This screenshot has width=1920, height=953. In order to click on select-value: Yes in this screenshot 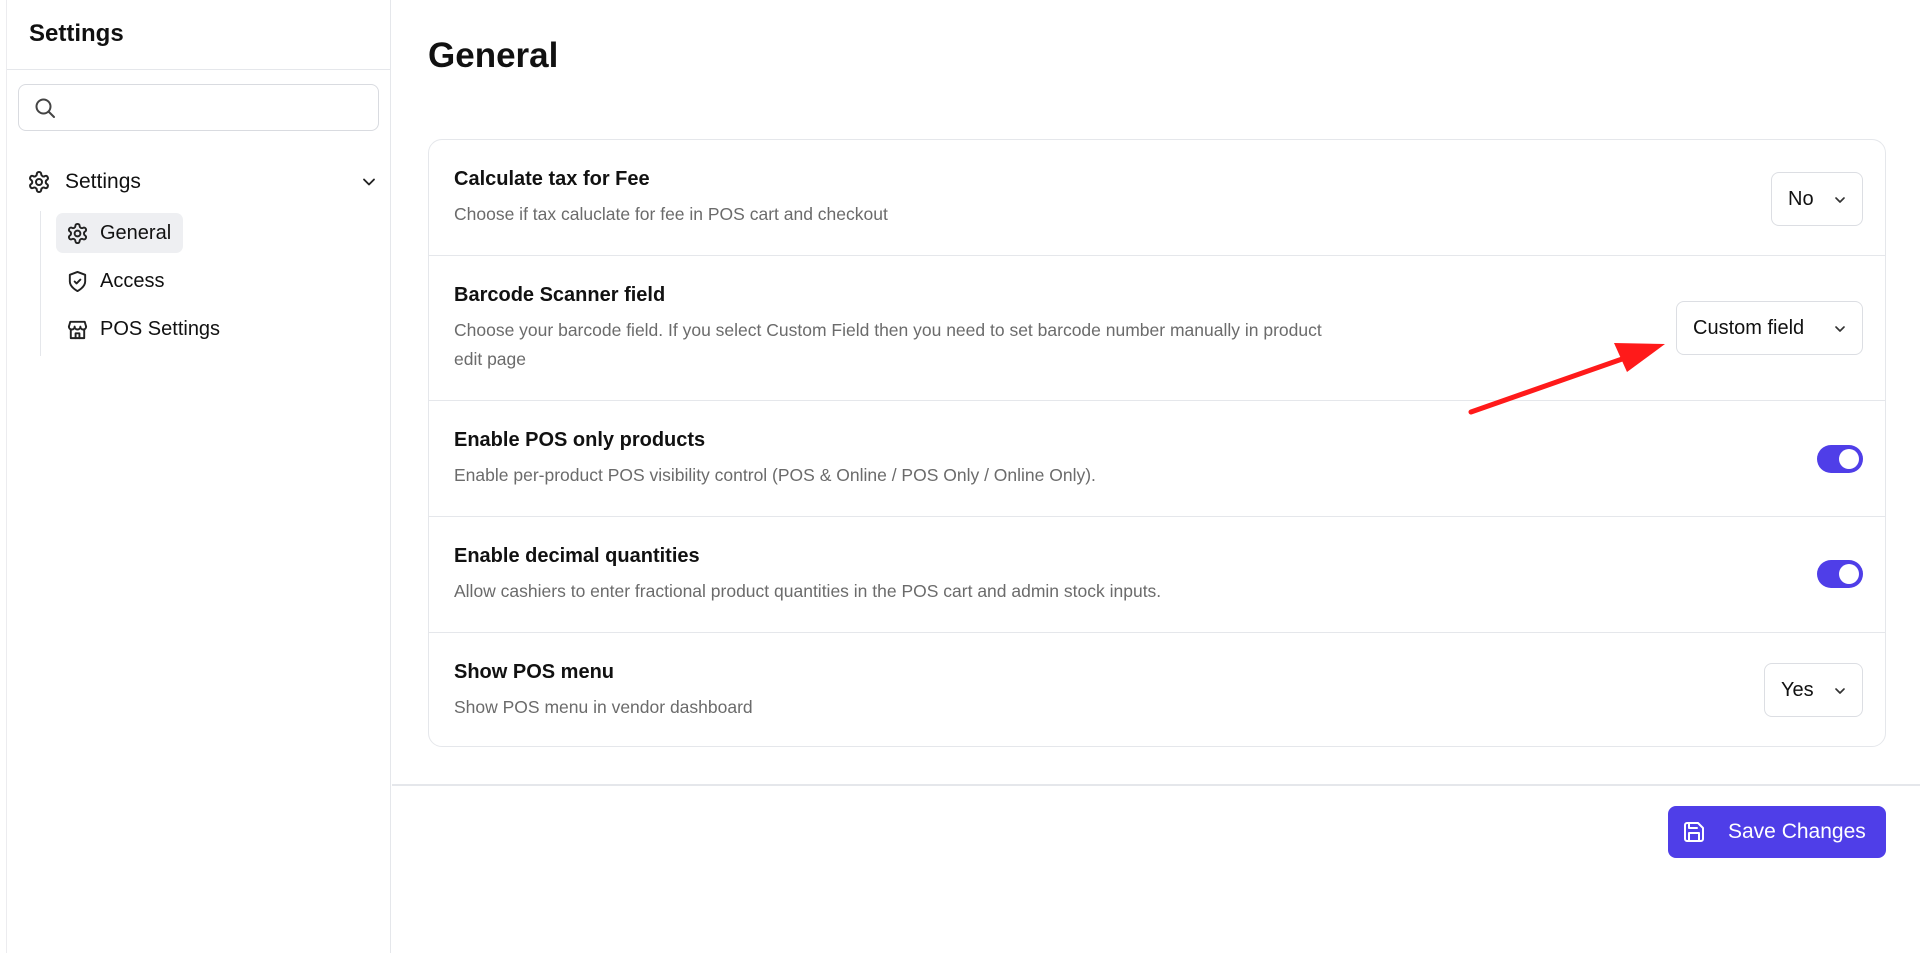, I will do `click(1797, 689)`.